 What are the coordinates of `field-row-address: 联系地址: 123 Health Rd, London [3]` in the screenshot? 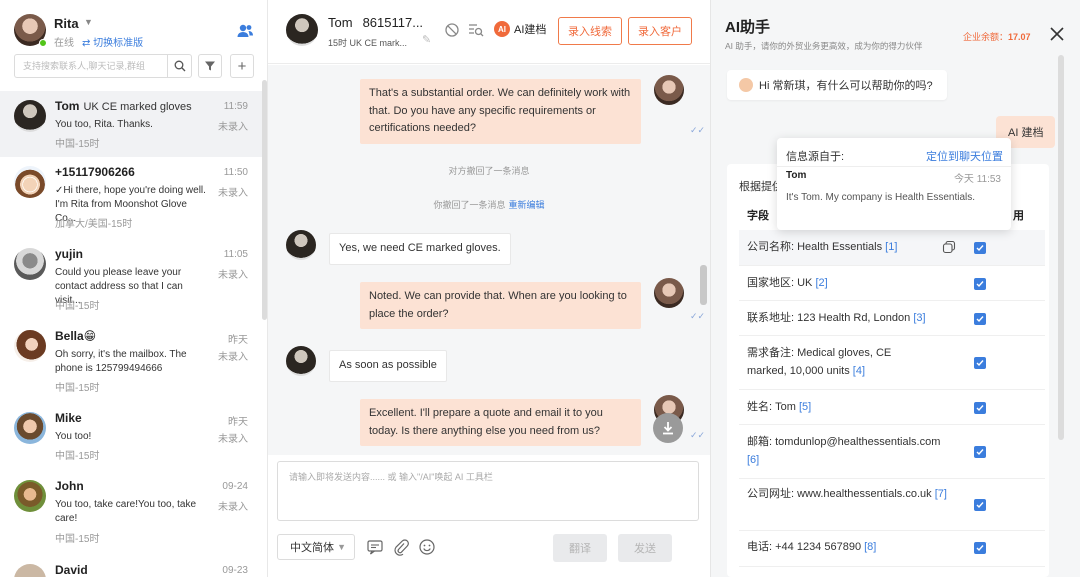 It's located at (892, 318).